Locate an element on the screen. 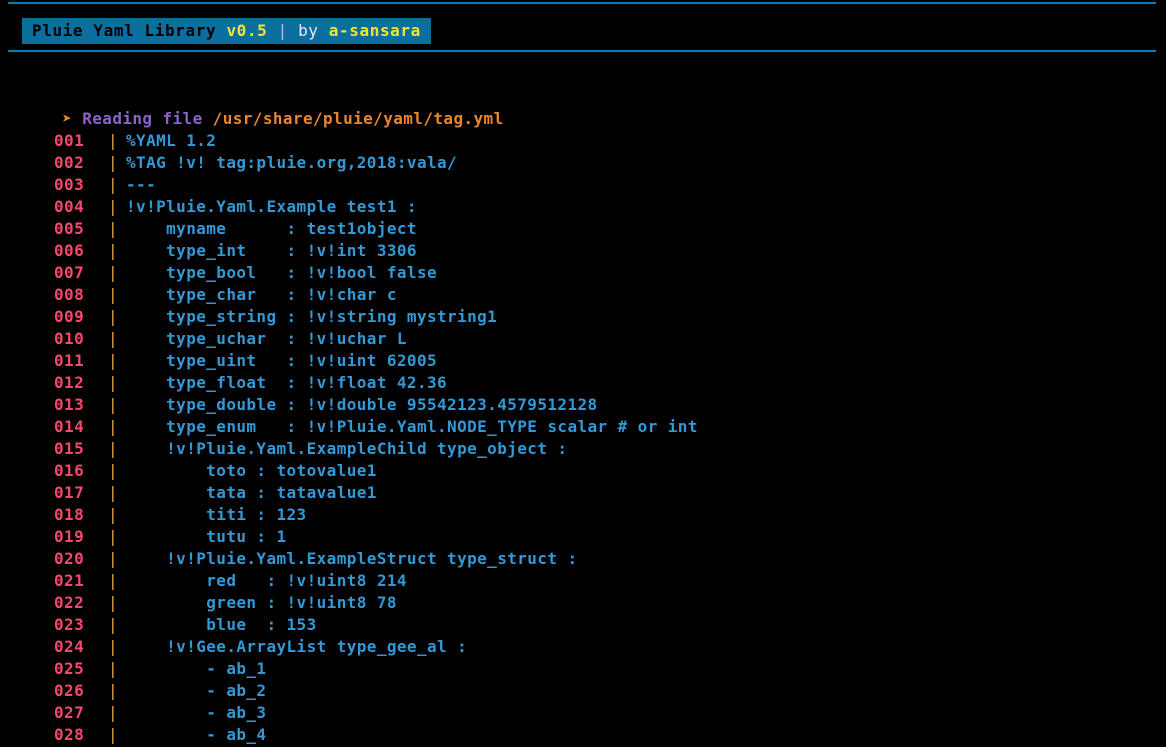 This screenshot has height=747, width=1166. code-line-text: tutu : 1 is located at coordinates (206, 536).